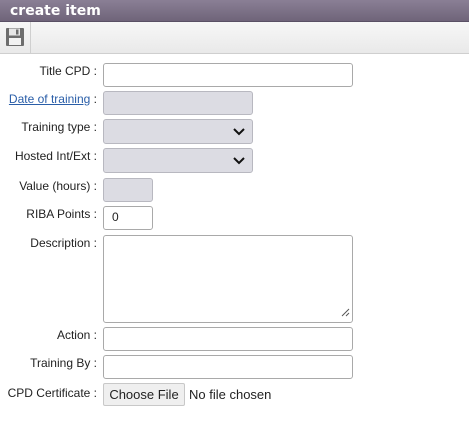 This screenshot has width=469, height=432. I want to click on date-of-training-input, so click(178, 103).